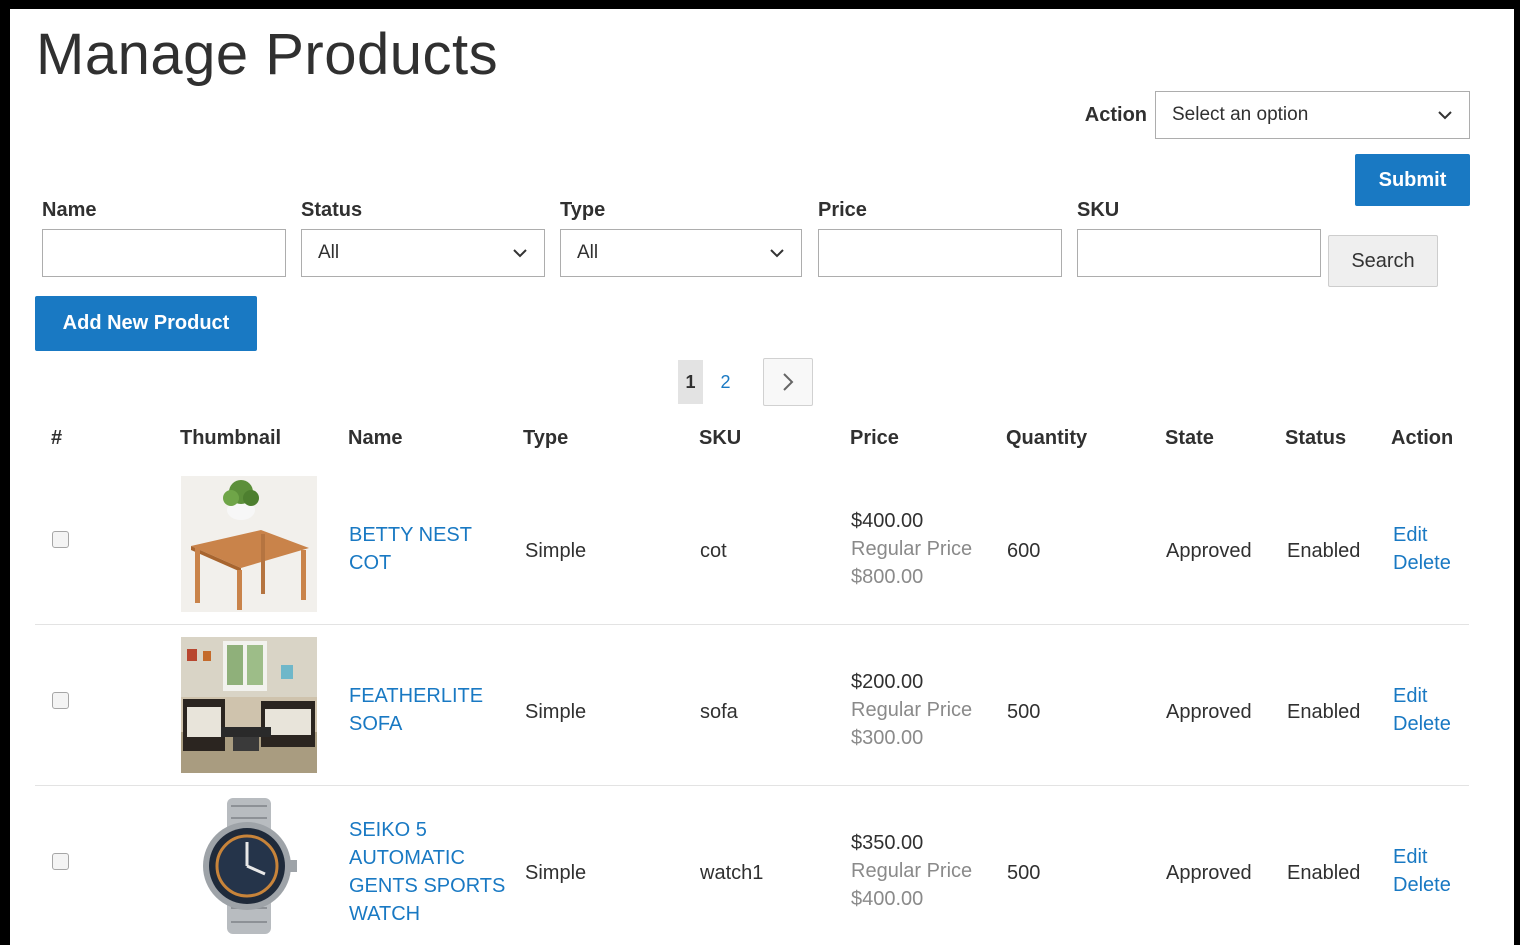  I want to click on sku-filter-label: SKU, so click(1098, 210).